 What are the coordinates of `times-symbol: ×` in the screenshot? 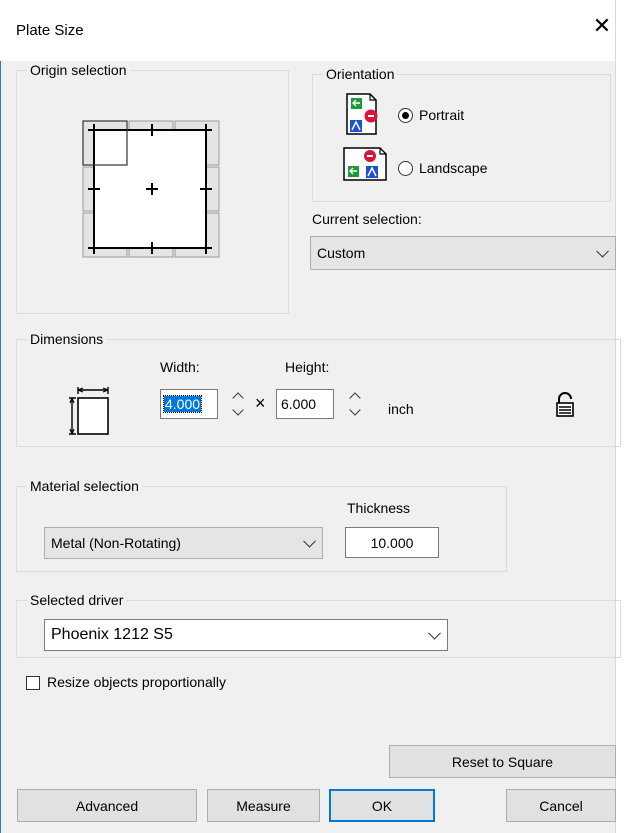 It's located at (260, 403).